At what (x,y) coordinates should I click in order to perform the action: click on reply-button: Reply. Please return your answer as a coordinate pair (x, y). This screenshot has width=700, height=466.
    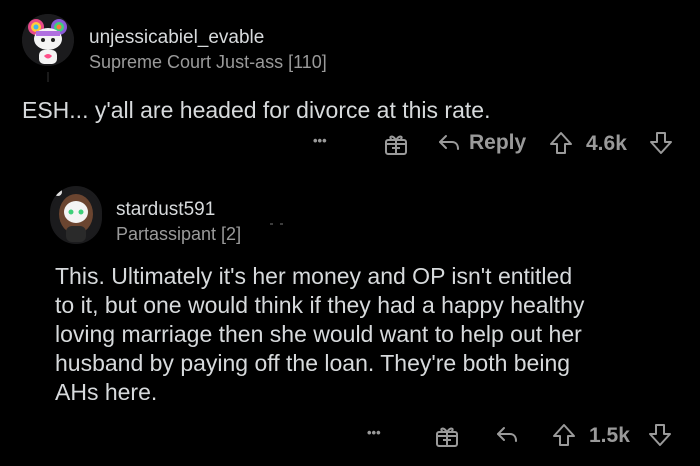
    Looking at the image, I should click on (481, 143).